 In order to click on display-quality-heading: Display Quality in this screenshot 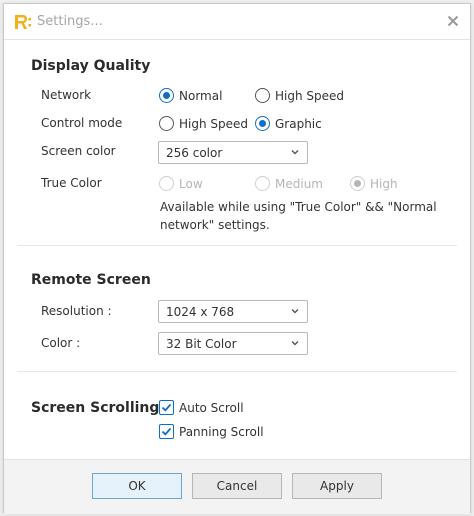, I will do `click(91, 66)`.